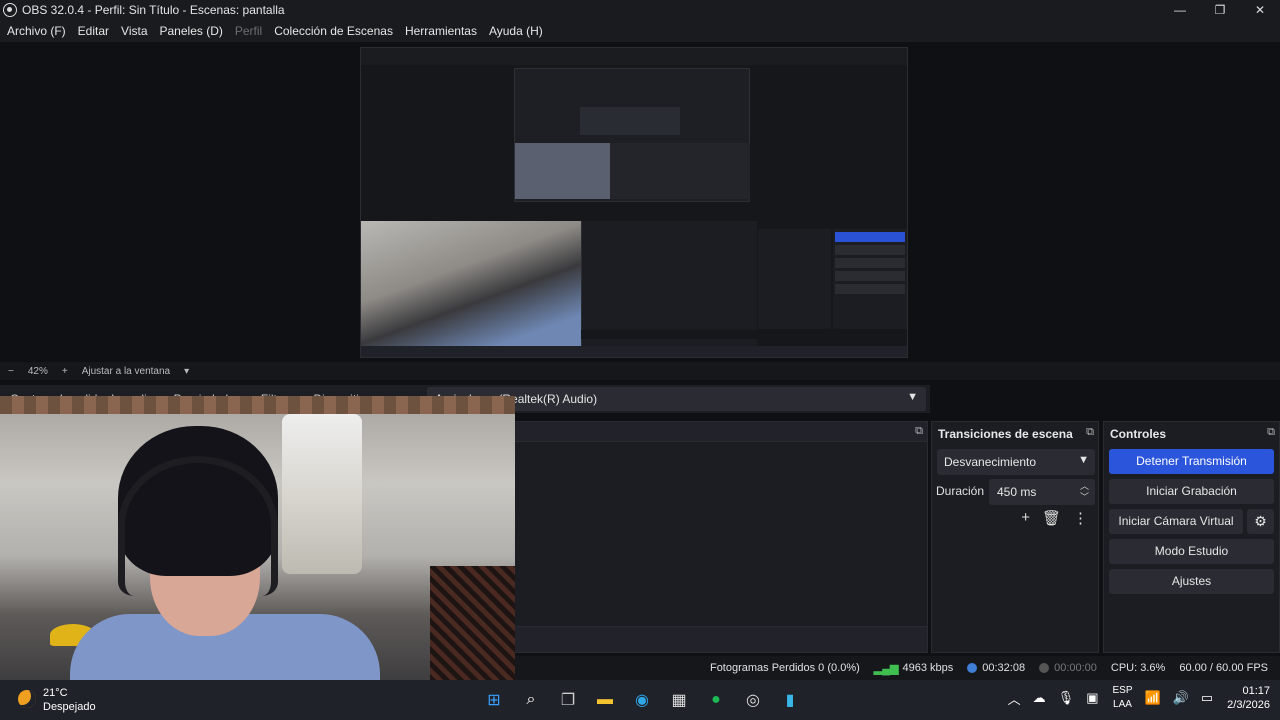 The height and width of the screenshot is (720, 1280). I want to click on keyboard-layout: LAA, so click(1122, 704).